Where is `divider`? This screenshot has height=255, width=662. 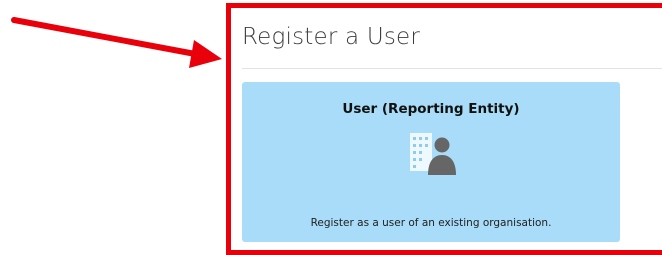
divider is located at coordinates (452, 68).